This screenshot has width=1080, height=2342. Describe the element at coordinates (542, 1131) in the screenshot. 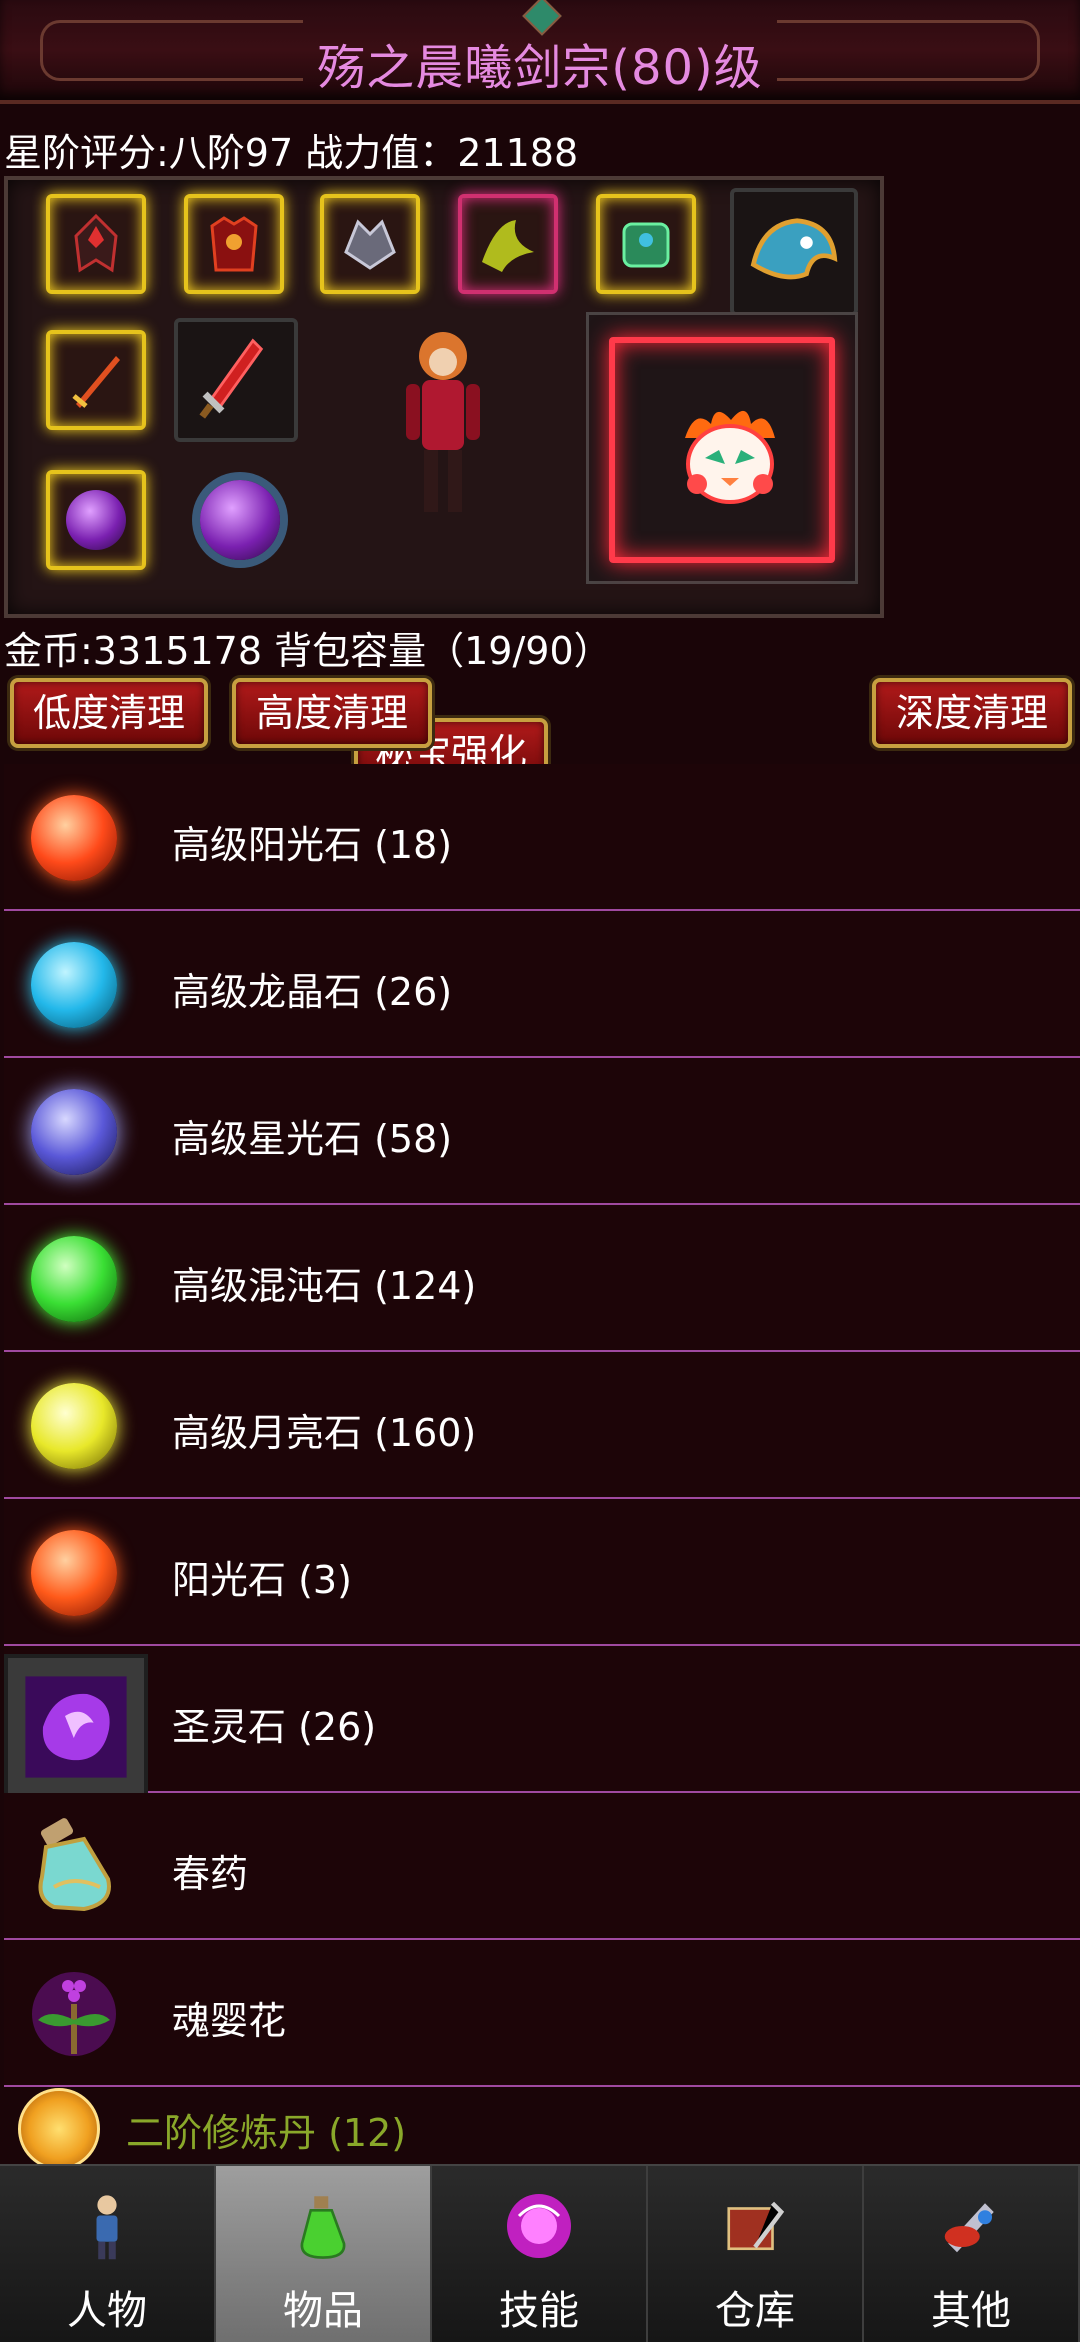

I see `list-item: 高级星光石 (58)` at that location.